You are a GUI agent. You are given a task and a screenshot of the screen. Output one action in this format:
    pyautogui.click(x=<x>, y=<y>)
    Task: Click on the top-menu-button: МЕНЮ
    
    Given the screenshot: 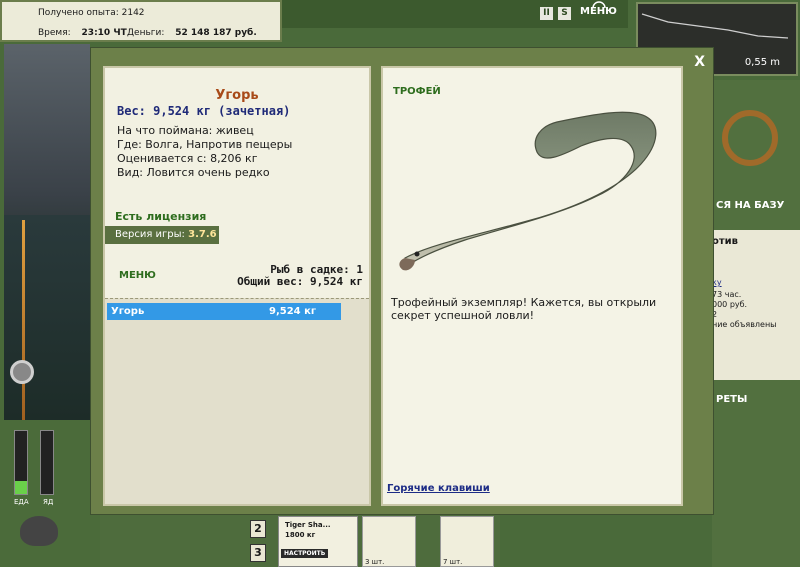 What is the action you would take?
    pyautogui.click(x=598, y=9)
    